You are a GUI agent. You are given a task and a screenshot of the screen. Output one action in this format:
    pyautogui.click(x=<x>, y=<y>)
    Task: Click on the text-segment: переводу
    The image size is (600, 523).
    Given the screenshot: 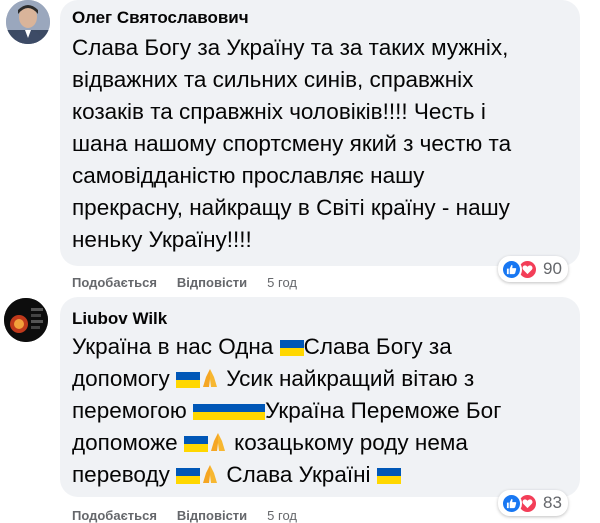 What is the action you would take?
    pyautogui.click(x=124, y=474)
    